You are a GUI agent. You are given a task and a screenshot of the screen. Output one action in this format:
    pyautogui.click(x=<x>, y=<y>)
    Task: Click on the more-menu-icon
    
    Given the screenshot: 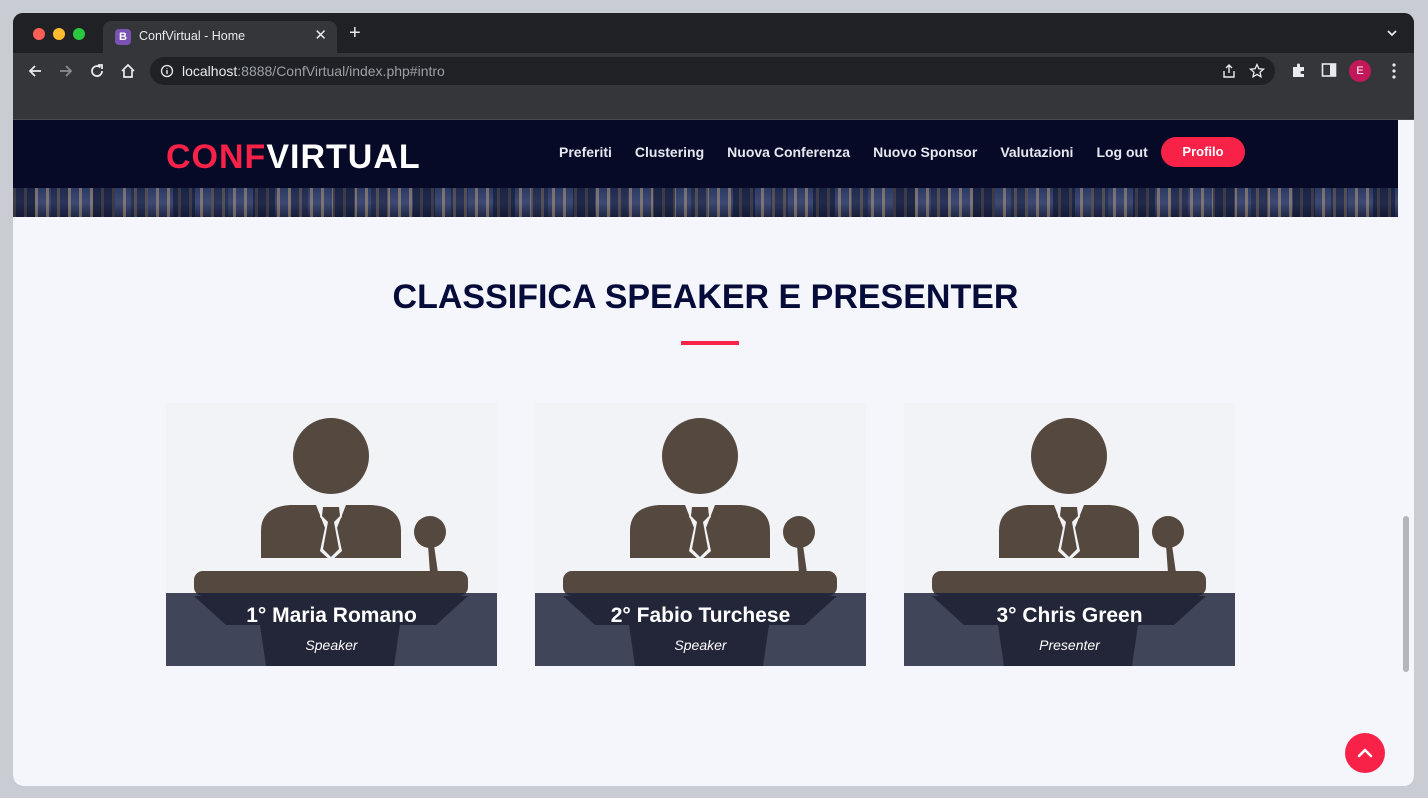 What is the action you would take?
    pyautogui.click(x=1394, y=71)
    